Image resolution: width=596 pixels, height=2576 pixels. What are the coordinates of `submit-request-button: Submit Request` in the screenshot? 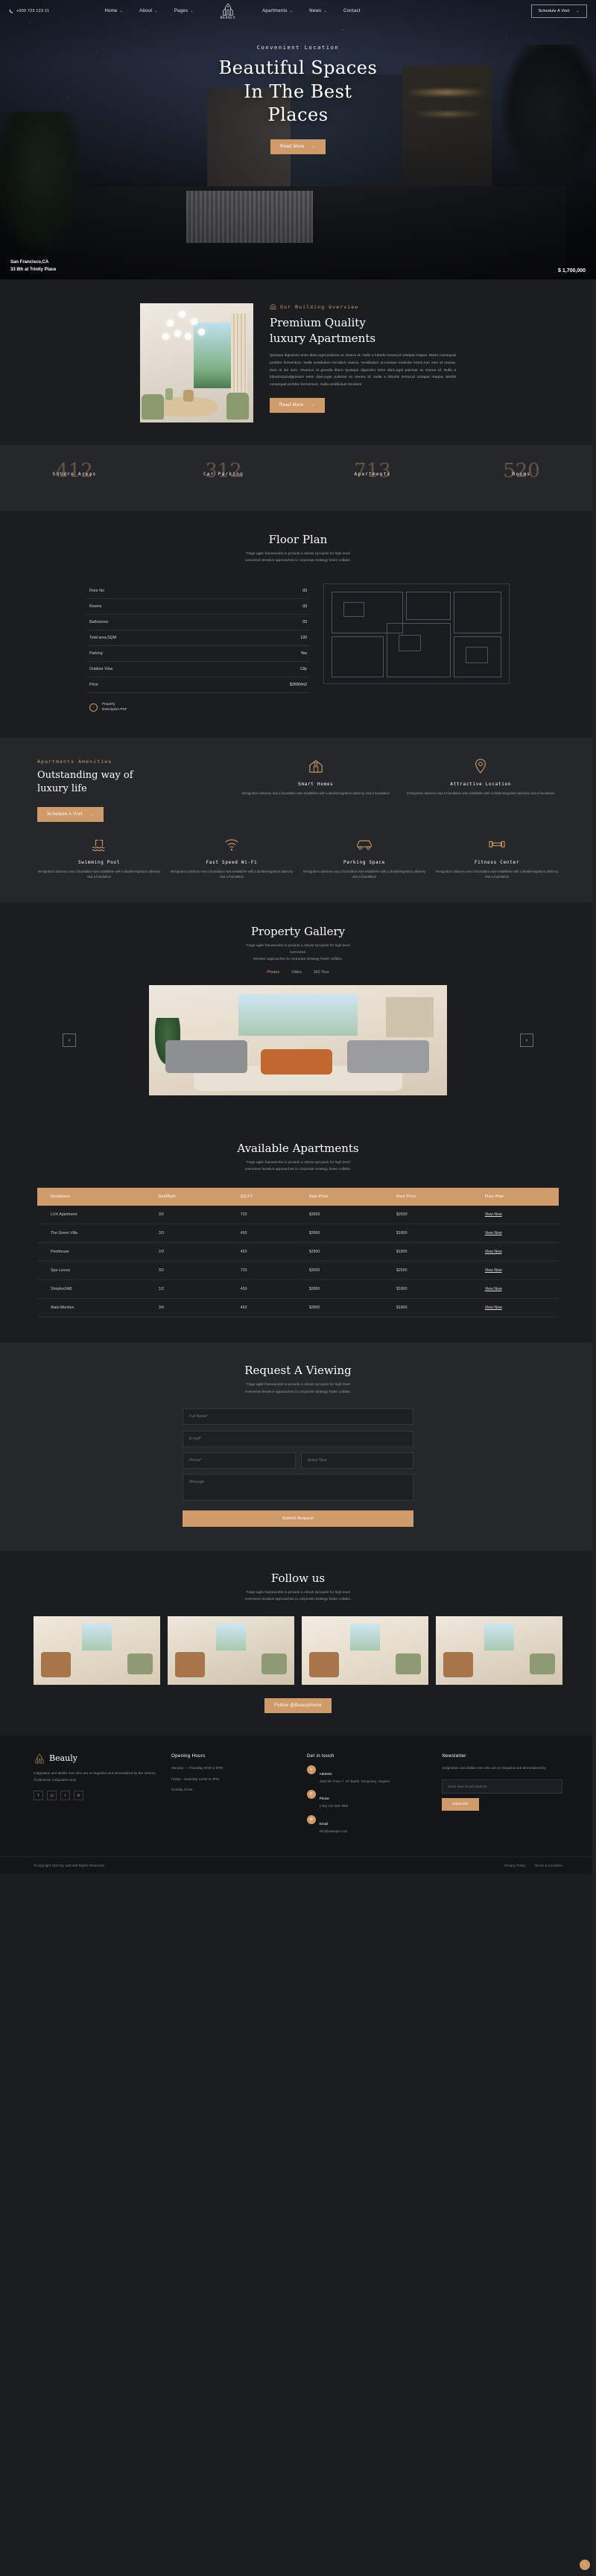 It's located at (298, 1518).